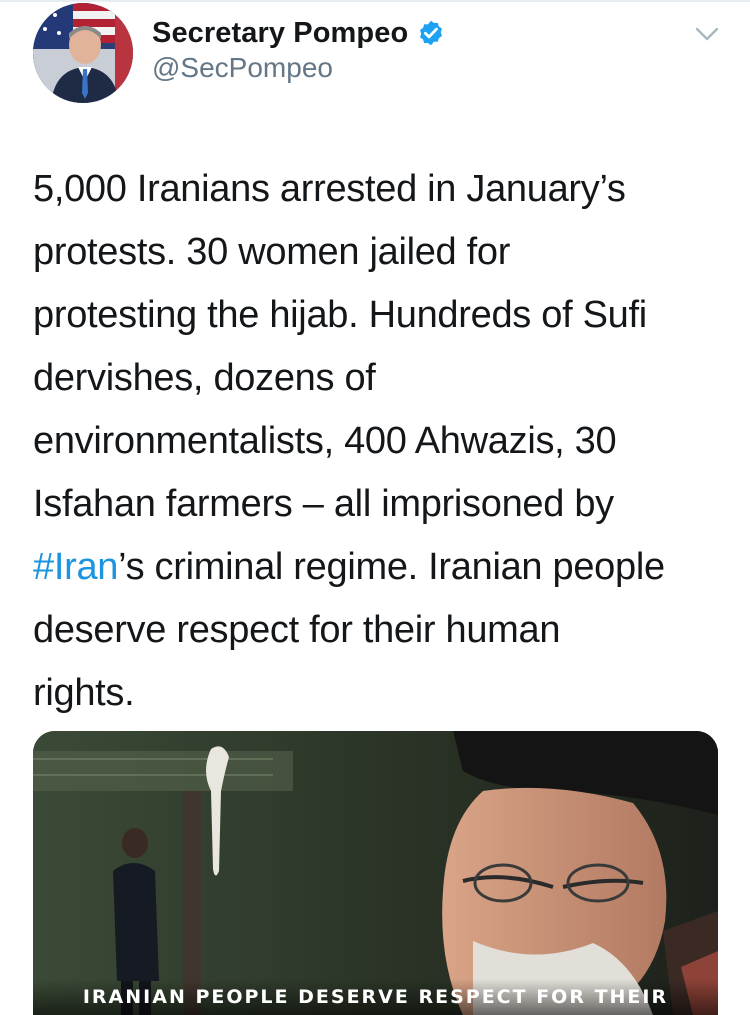  I want to click on verified-badge-icon, so click(431, 33).